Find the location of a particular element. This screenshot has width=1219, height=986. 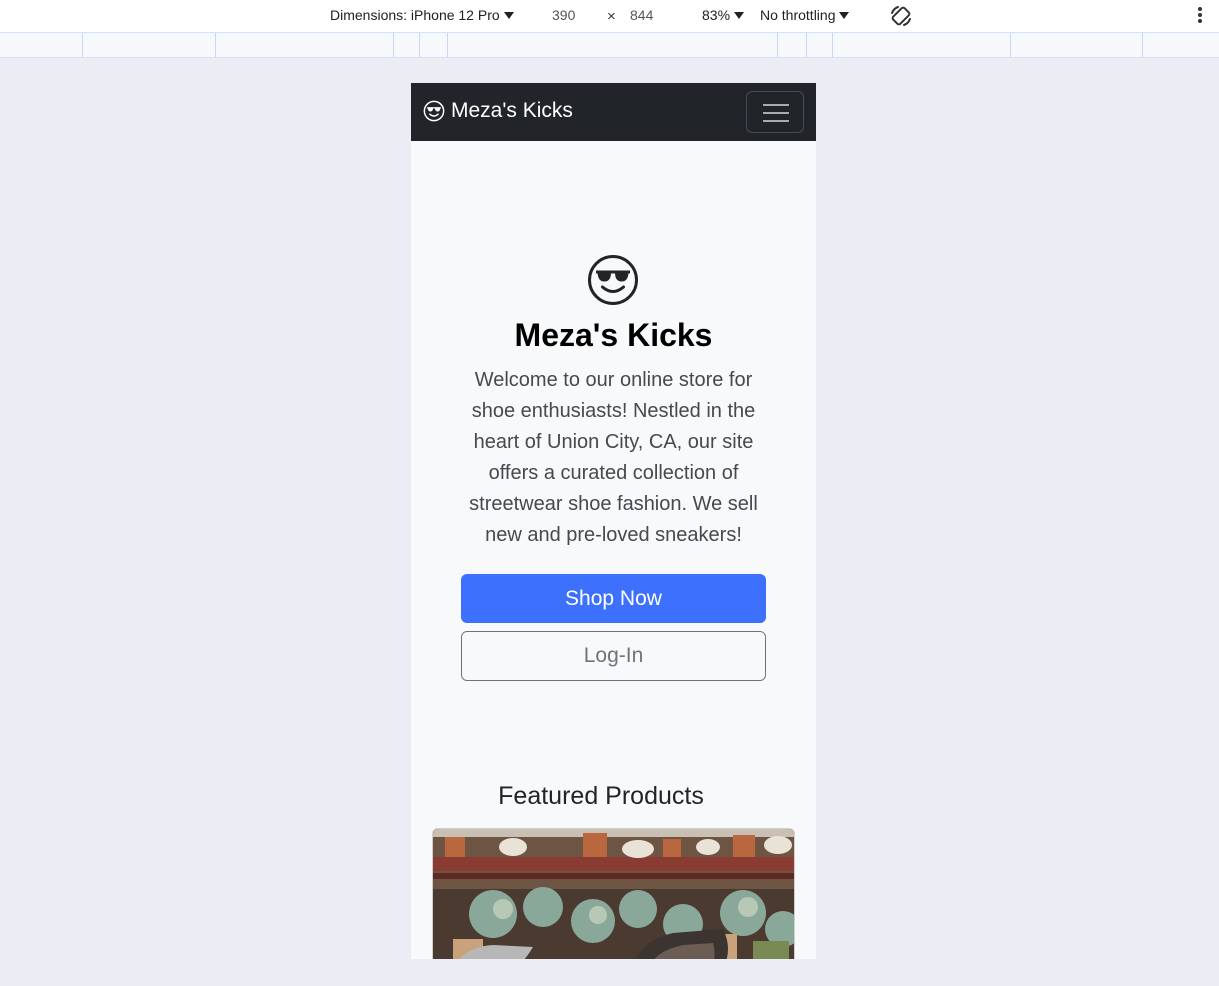

device-dimensions-select: Dimensions: iPhone 12 Pro is located at coordinates (422, 15).